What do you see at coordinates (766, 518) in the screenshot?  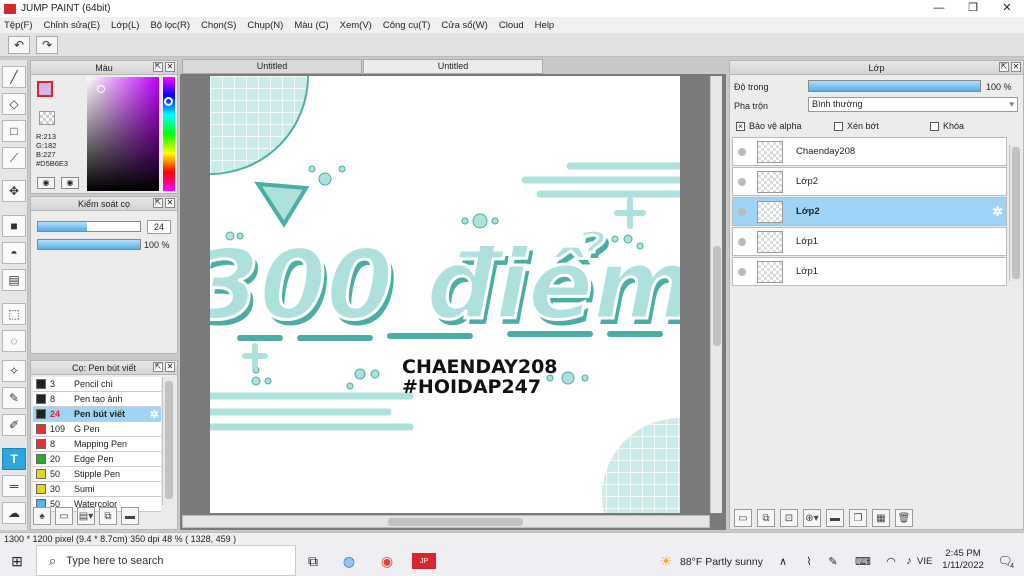 I see `new-layer-copy-button: ⧉` at bounding box center [766, 518].